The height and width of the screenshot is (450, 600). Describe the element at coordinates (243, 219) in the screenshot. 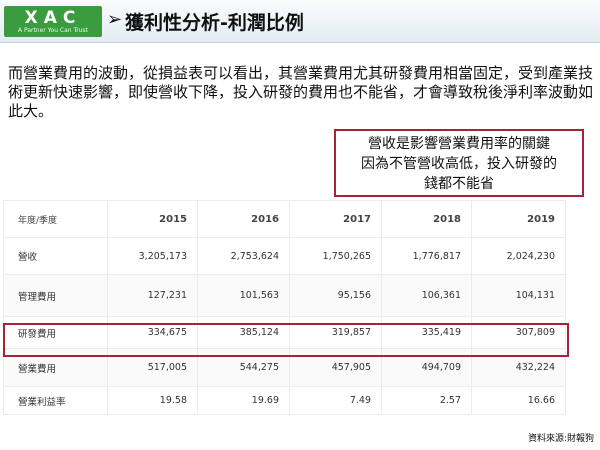

I see `column-header: 2016` at that location.